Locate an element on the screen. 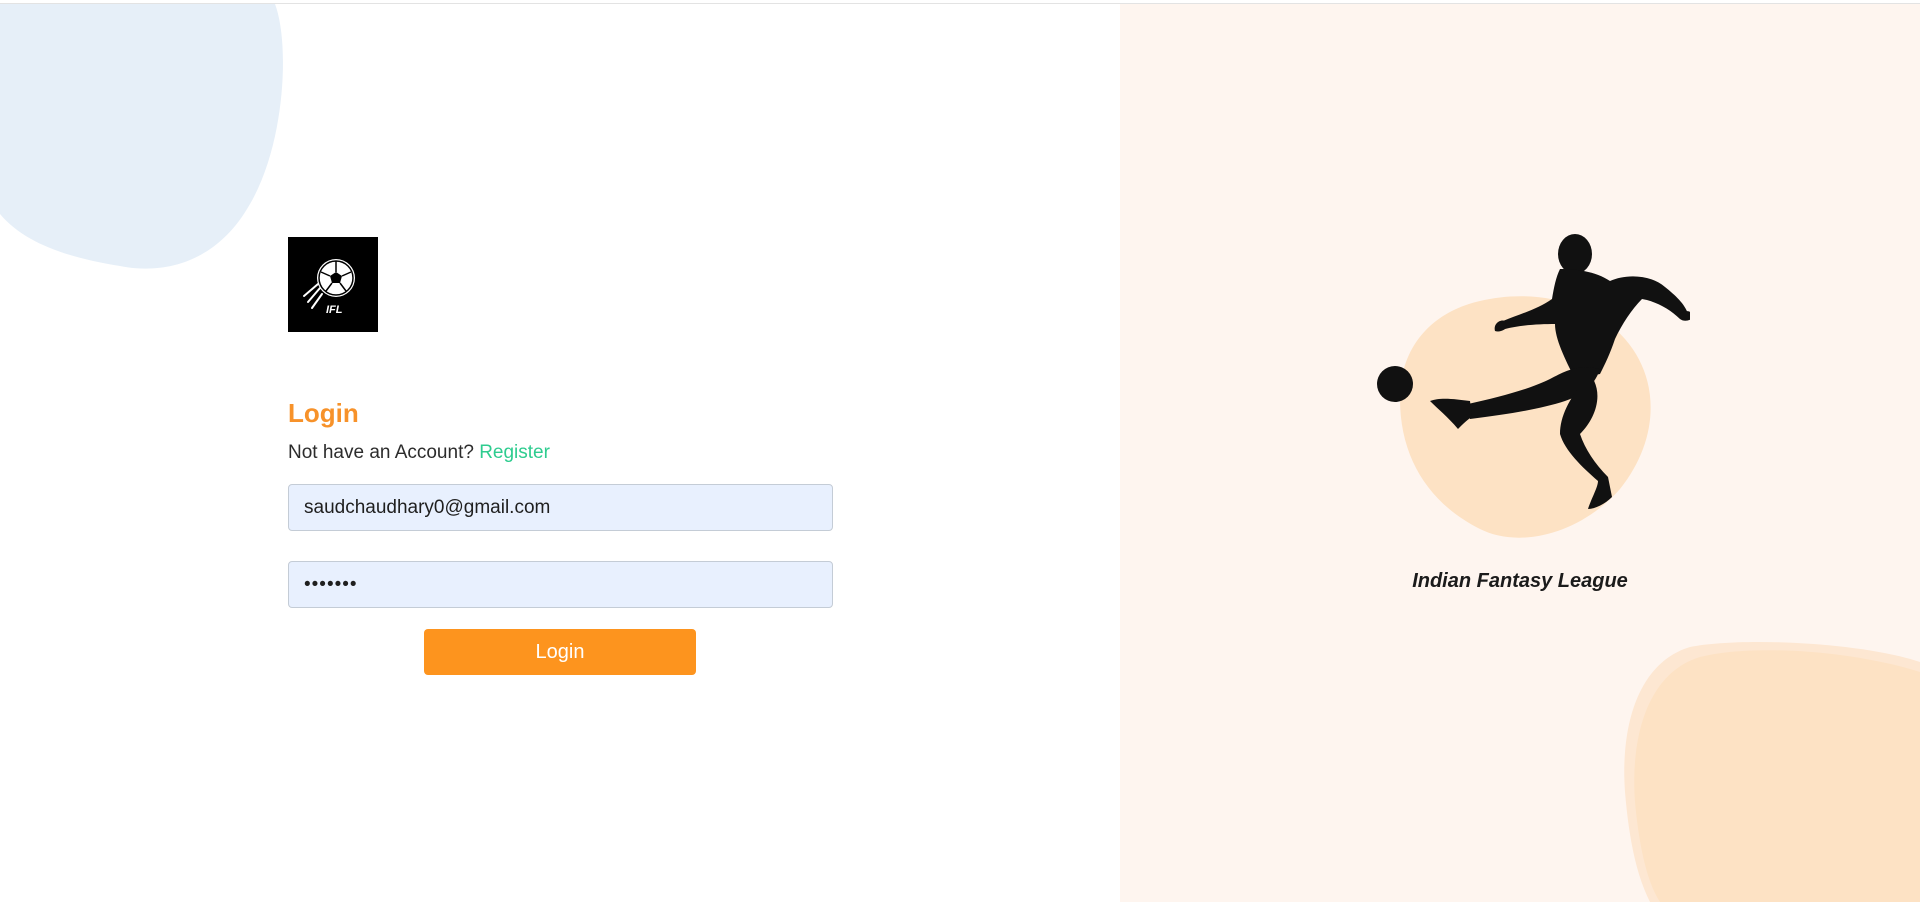  login-button: Login is located at coordinates (560, 652).